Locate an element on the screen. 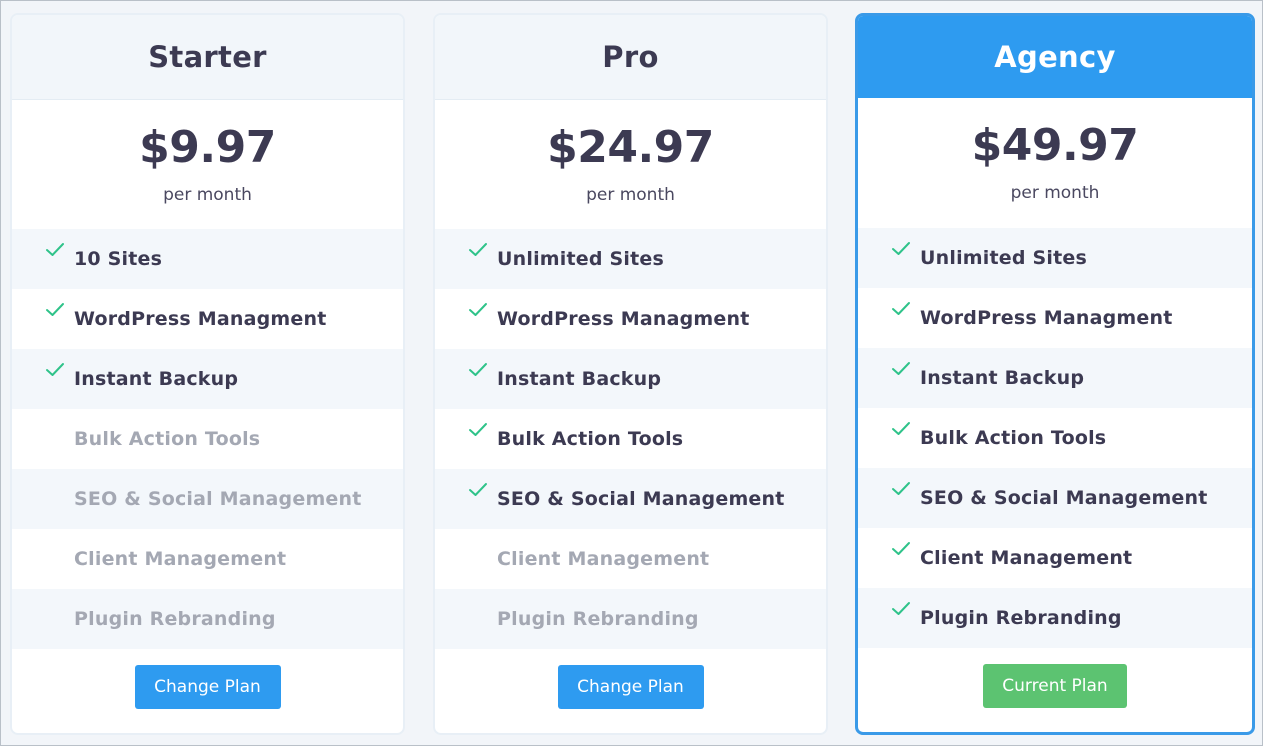 Image resolution: width=1263 pixels, height=746 pixels. plan-header: Pro is located at coordinates (630, 57).